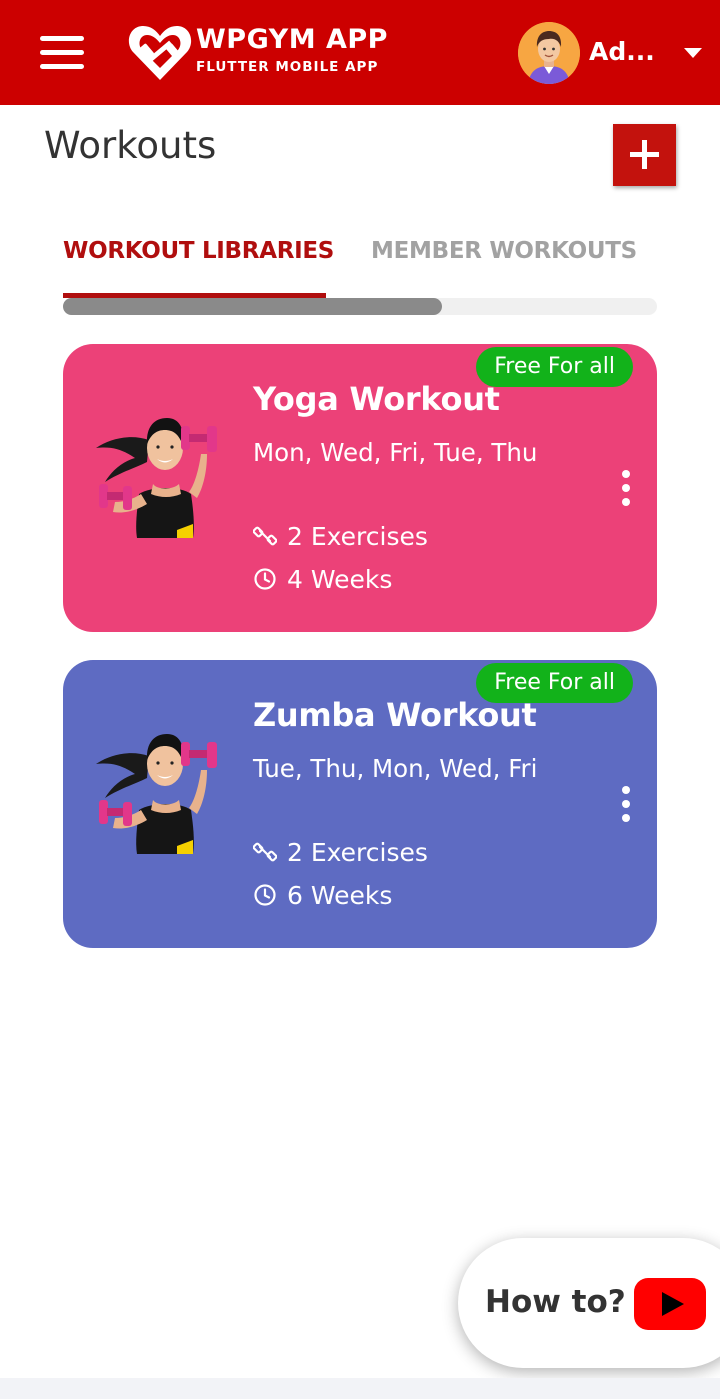 This screenshot has height=1399, width=720. What do you see at coordinates (287, 67) in the screenshot?
I see `brand-subtitle: FLUTTER MOBILE APP` at bounding box center [287, 67].